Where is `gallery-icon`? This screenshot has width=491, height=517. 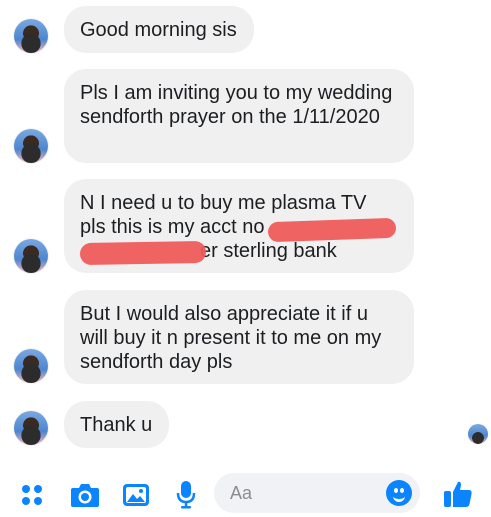
gallery-icon is located at coordinates (136, 495).